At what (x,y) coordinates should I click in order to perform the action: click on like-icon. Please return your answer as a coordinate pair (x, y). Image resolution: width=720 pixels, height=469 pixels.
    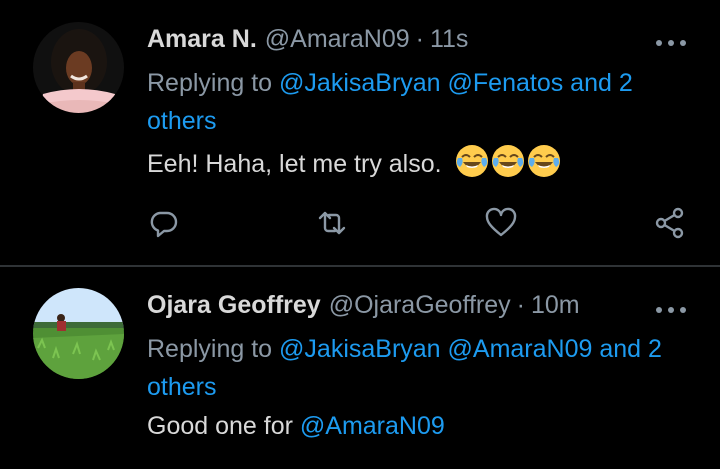
    Looking at the image, I should click on (501, 223).